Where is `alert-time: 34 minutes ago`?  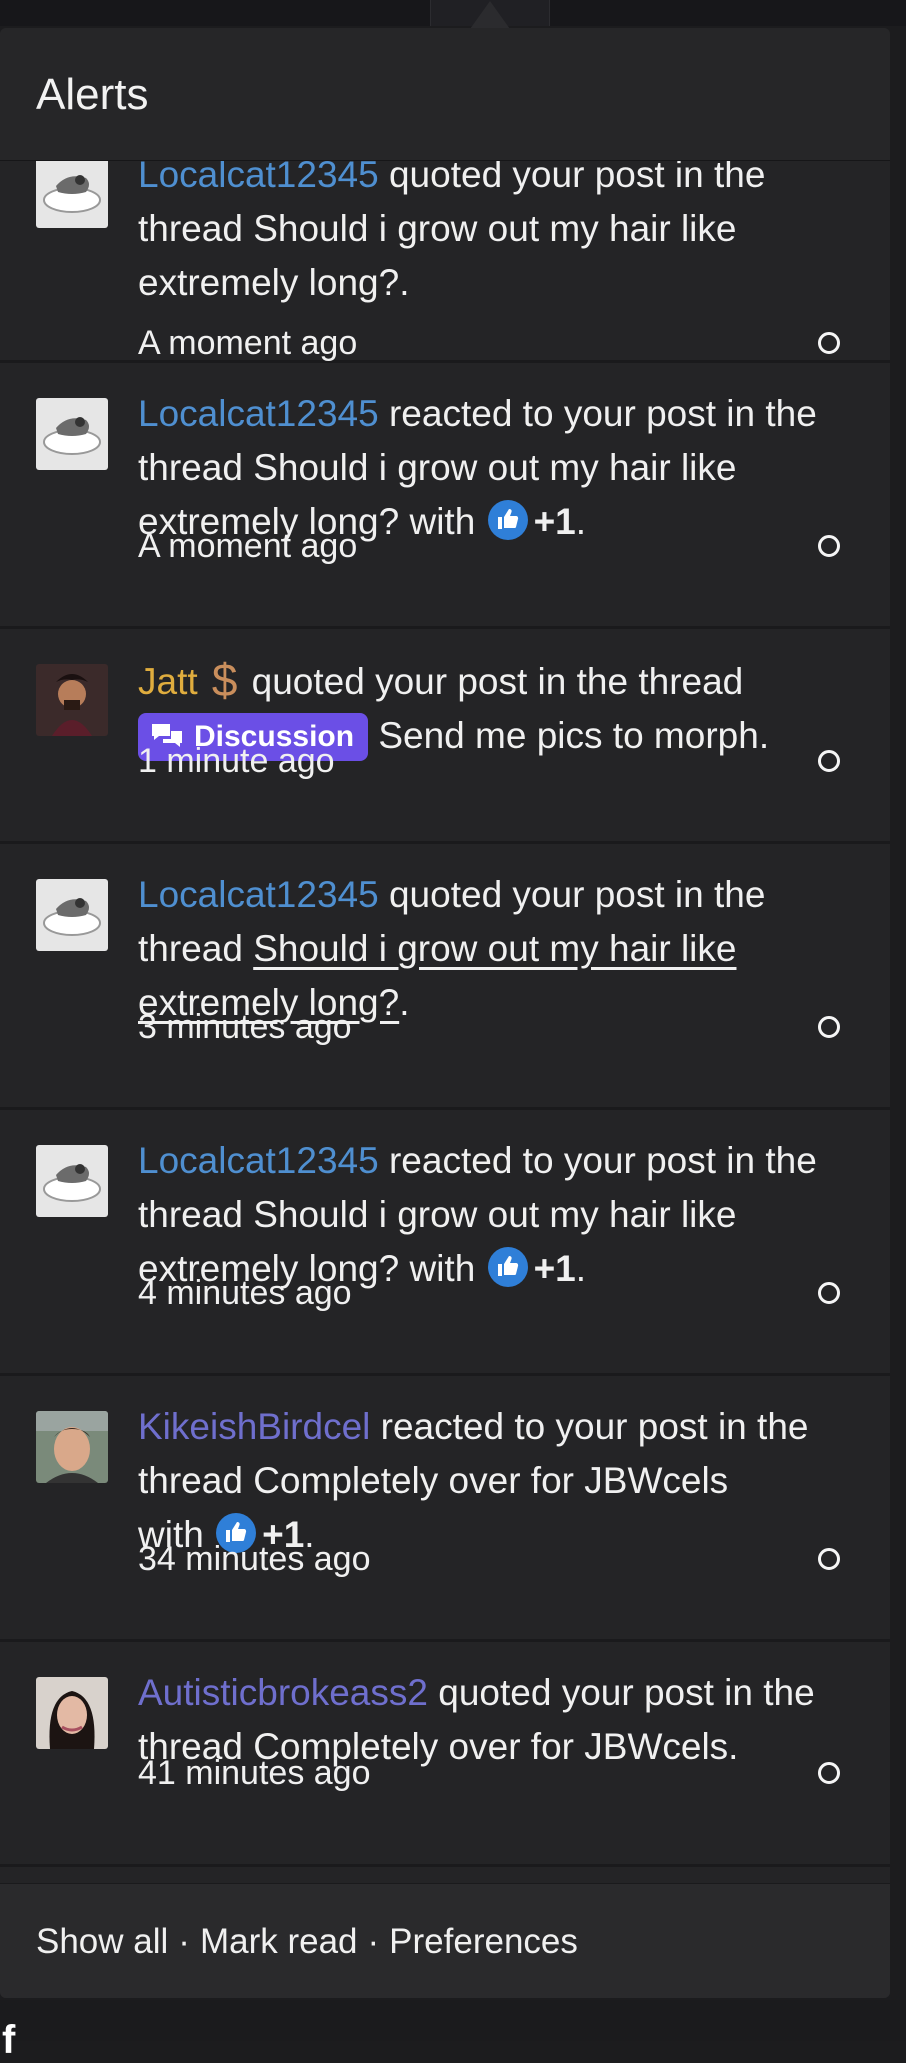 alert-time: 34 minutes ago is located at coordinates (254, 1559).